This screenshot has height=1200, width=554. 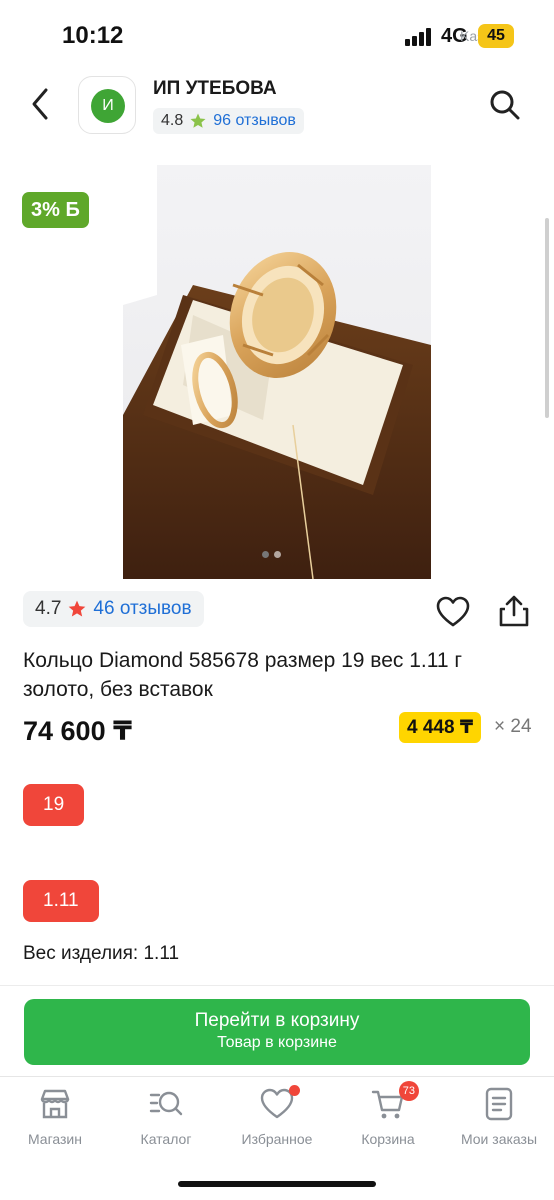 I want to click on tab-label: Избранное, so click(x=277, y=1139).